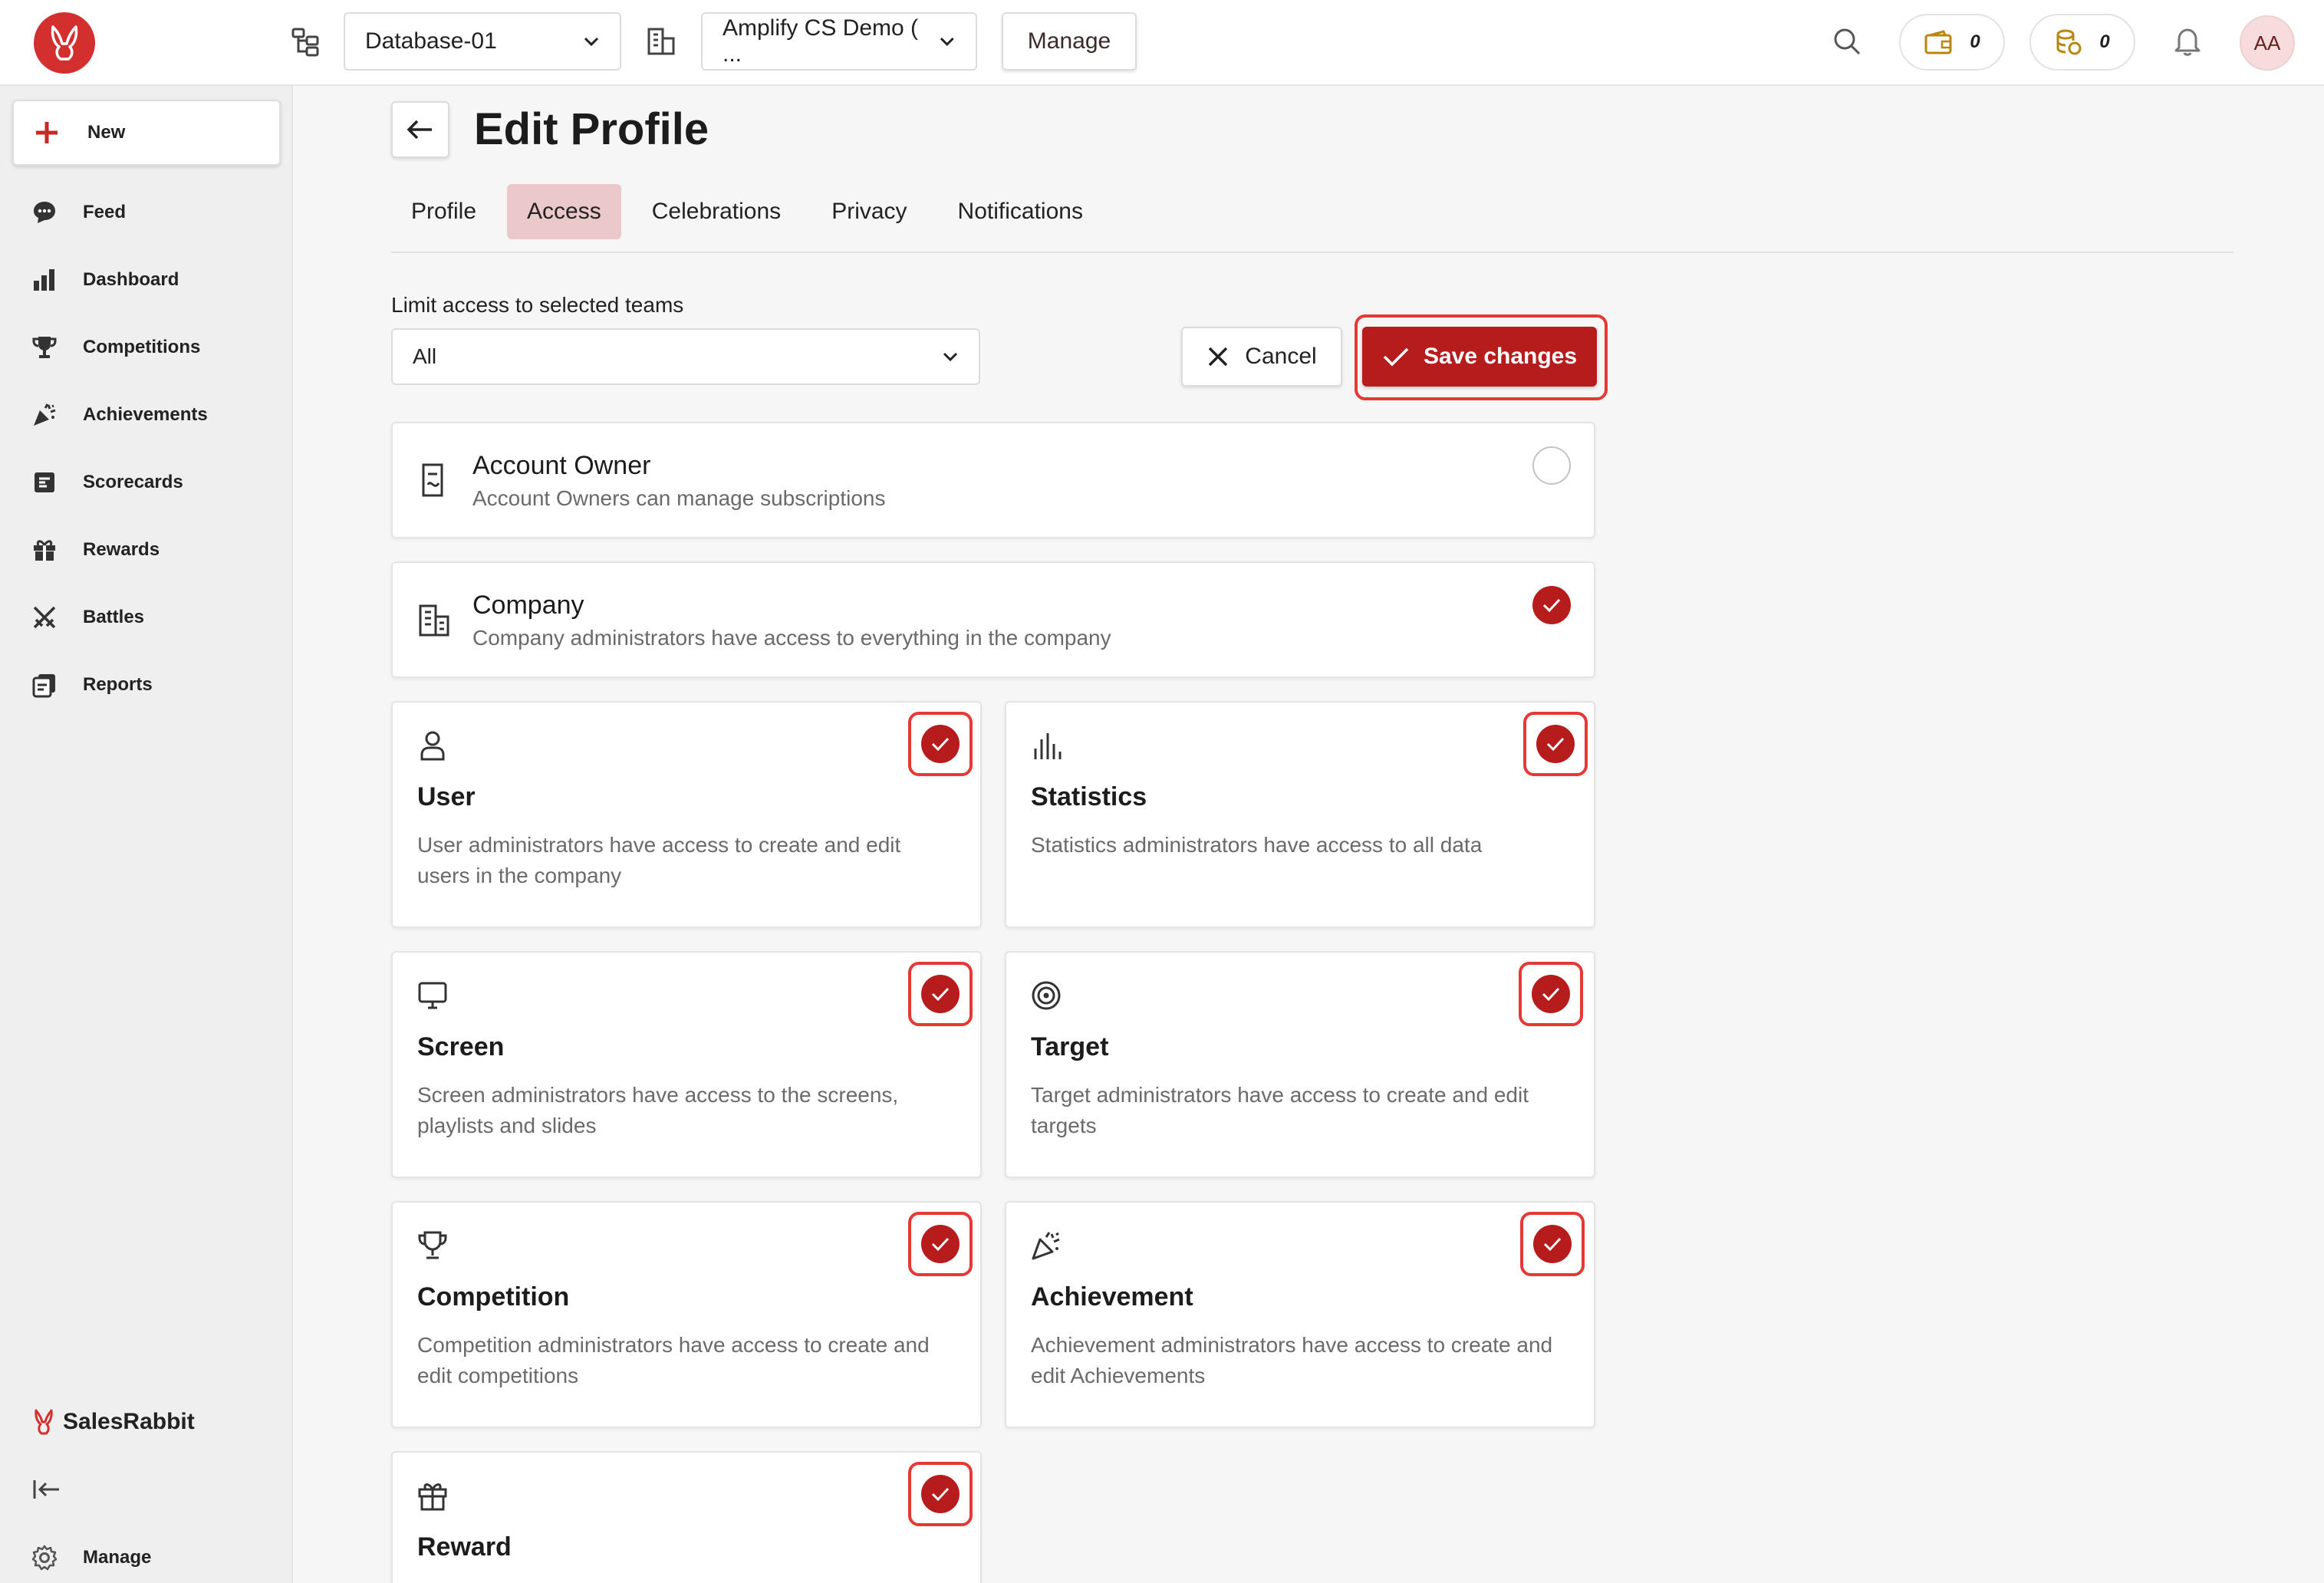  What do you see at coordinates (1218, 357) in the screenshot?
I see `close-icon` at bounding box center [1218, 357].